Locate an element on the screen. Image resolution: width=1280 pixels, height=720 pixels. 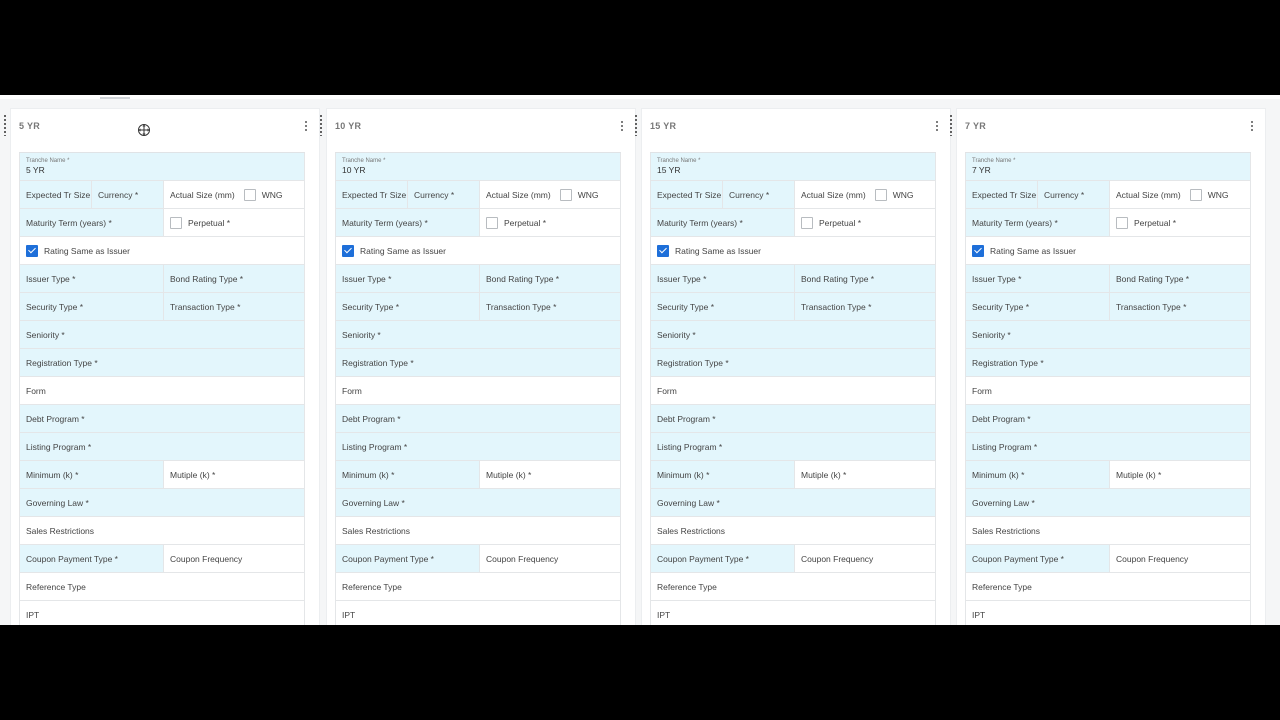
tranche-name-field: Tranche Name * 10 YR is located at coordinates (478, 166).